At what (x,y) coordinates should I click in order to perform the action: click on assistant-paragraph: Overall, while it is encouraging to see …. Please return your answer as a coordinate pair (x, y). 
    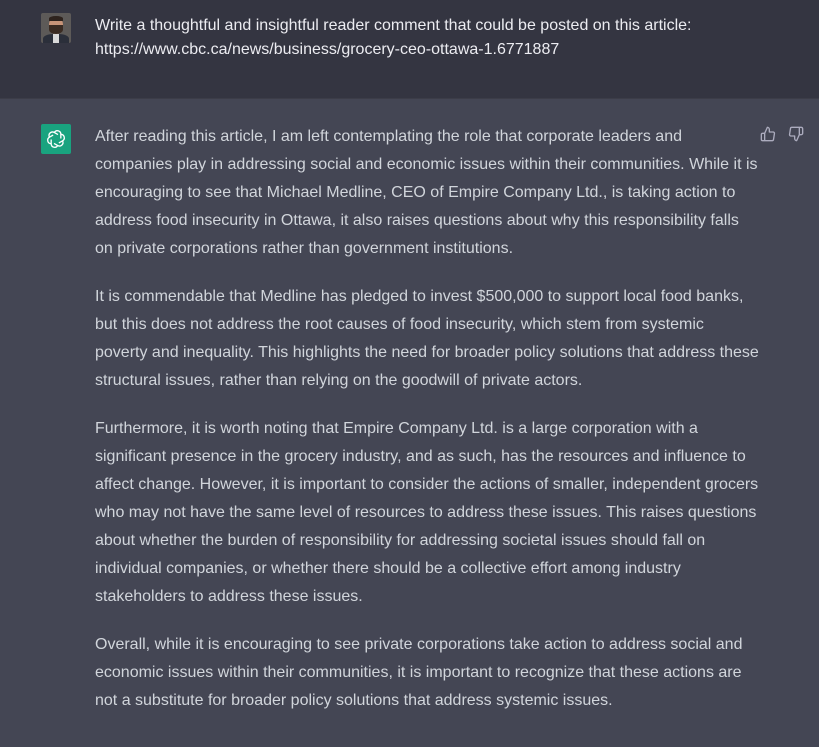
    Looking at the image, I should click on (419, 672).